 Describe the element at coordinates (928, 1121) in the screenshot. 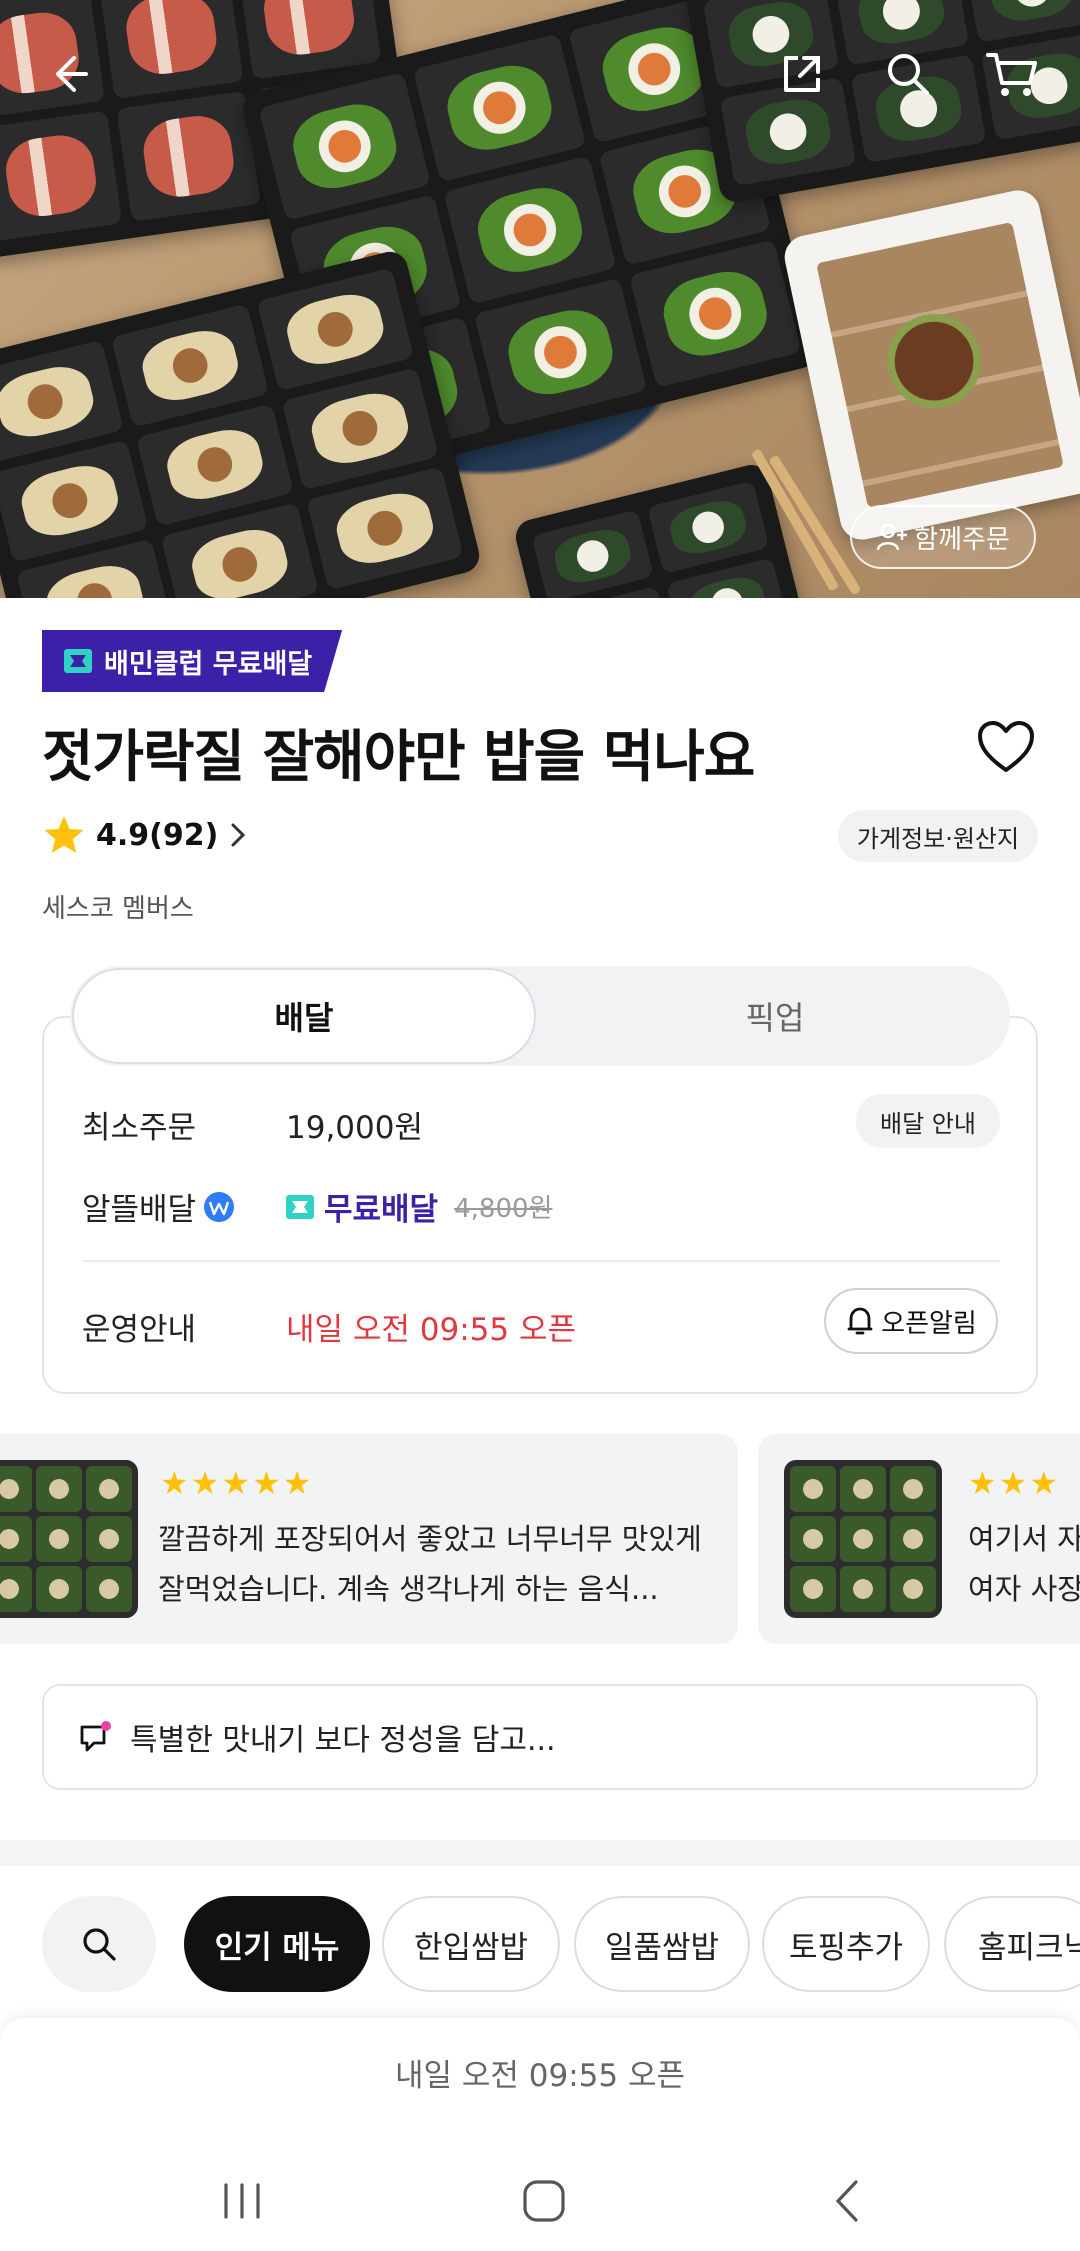

I see `delivery-guide-button: 배달 안내` at that location.